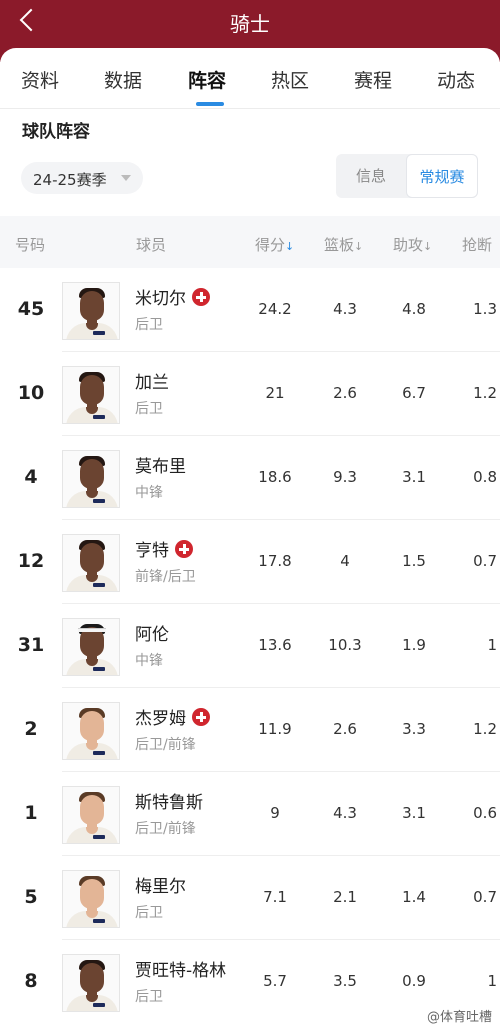 The image size is (500, 1034). Describe the element at coordinates (414, 561) in the screenshot. I see `stat-assists: 1.5` at that location.